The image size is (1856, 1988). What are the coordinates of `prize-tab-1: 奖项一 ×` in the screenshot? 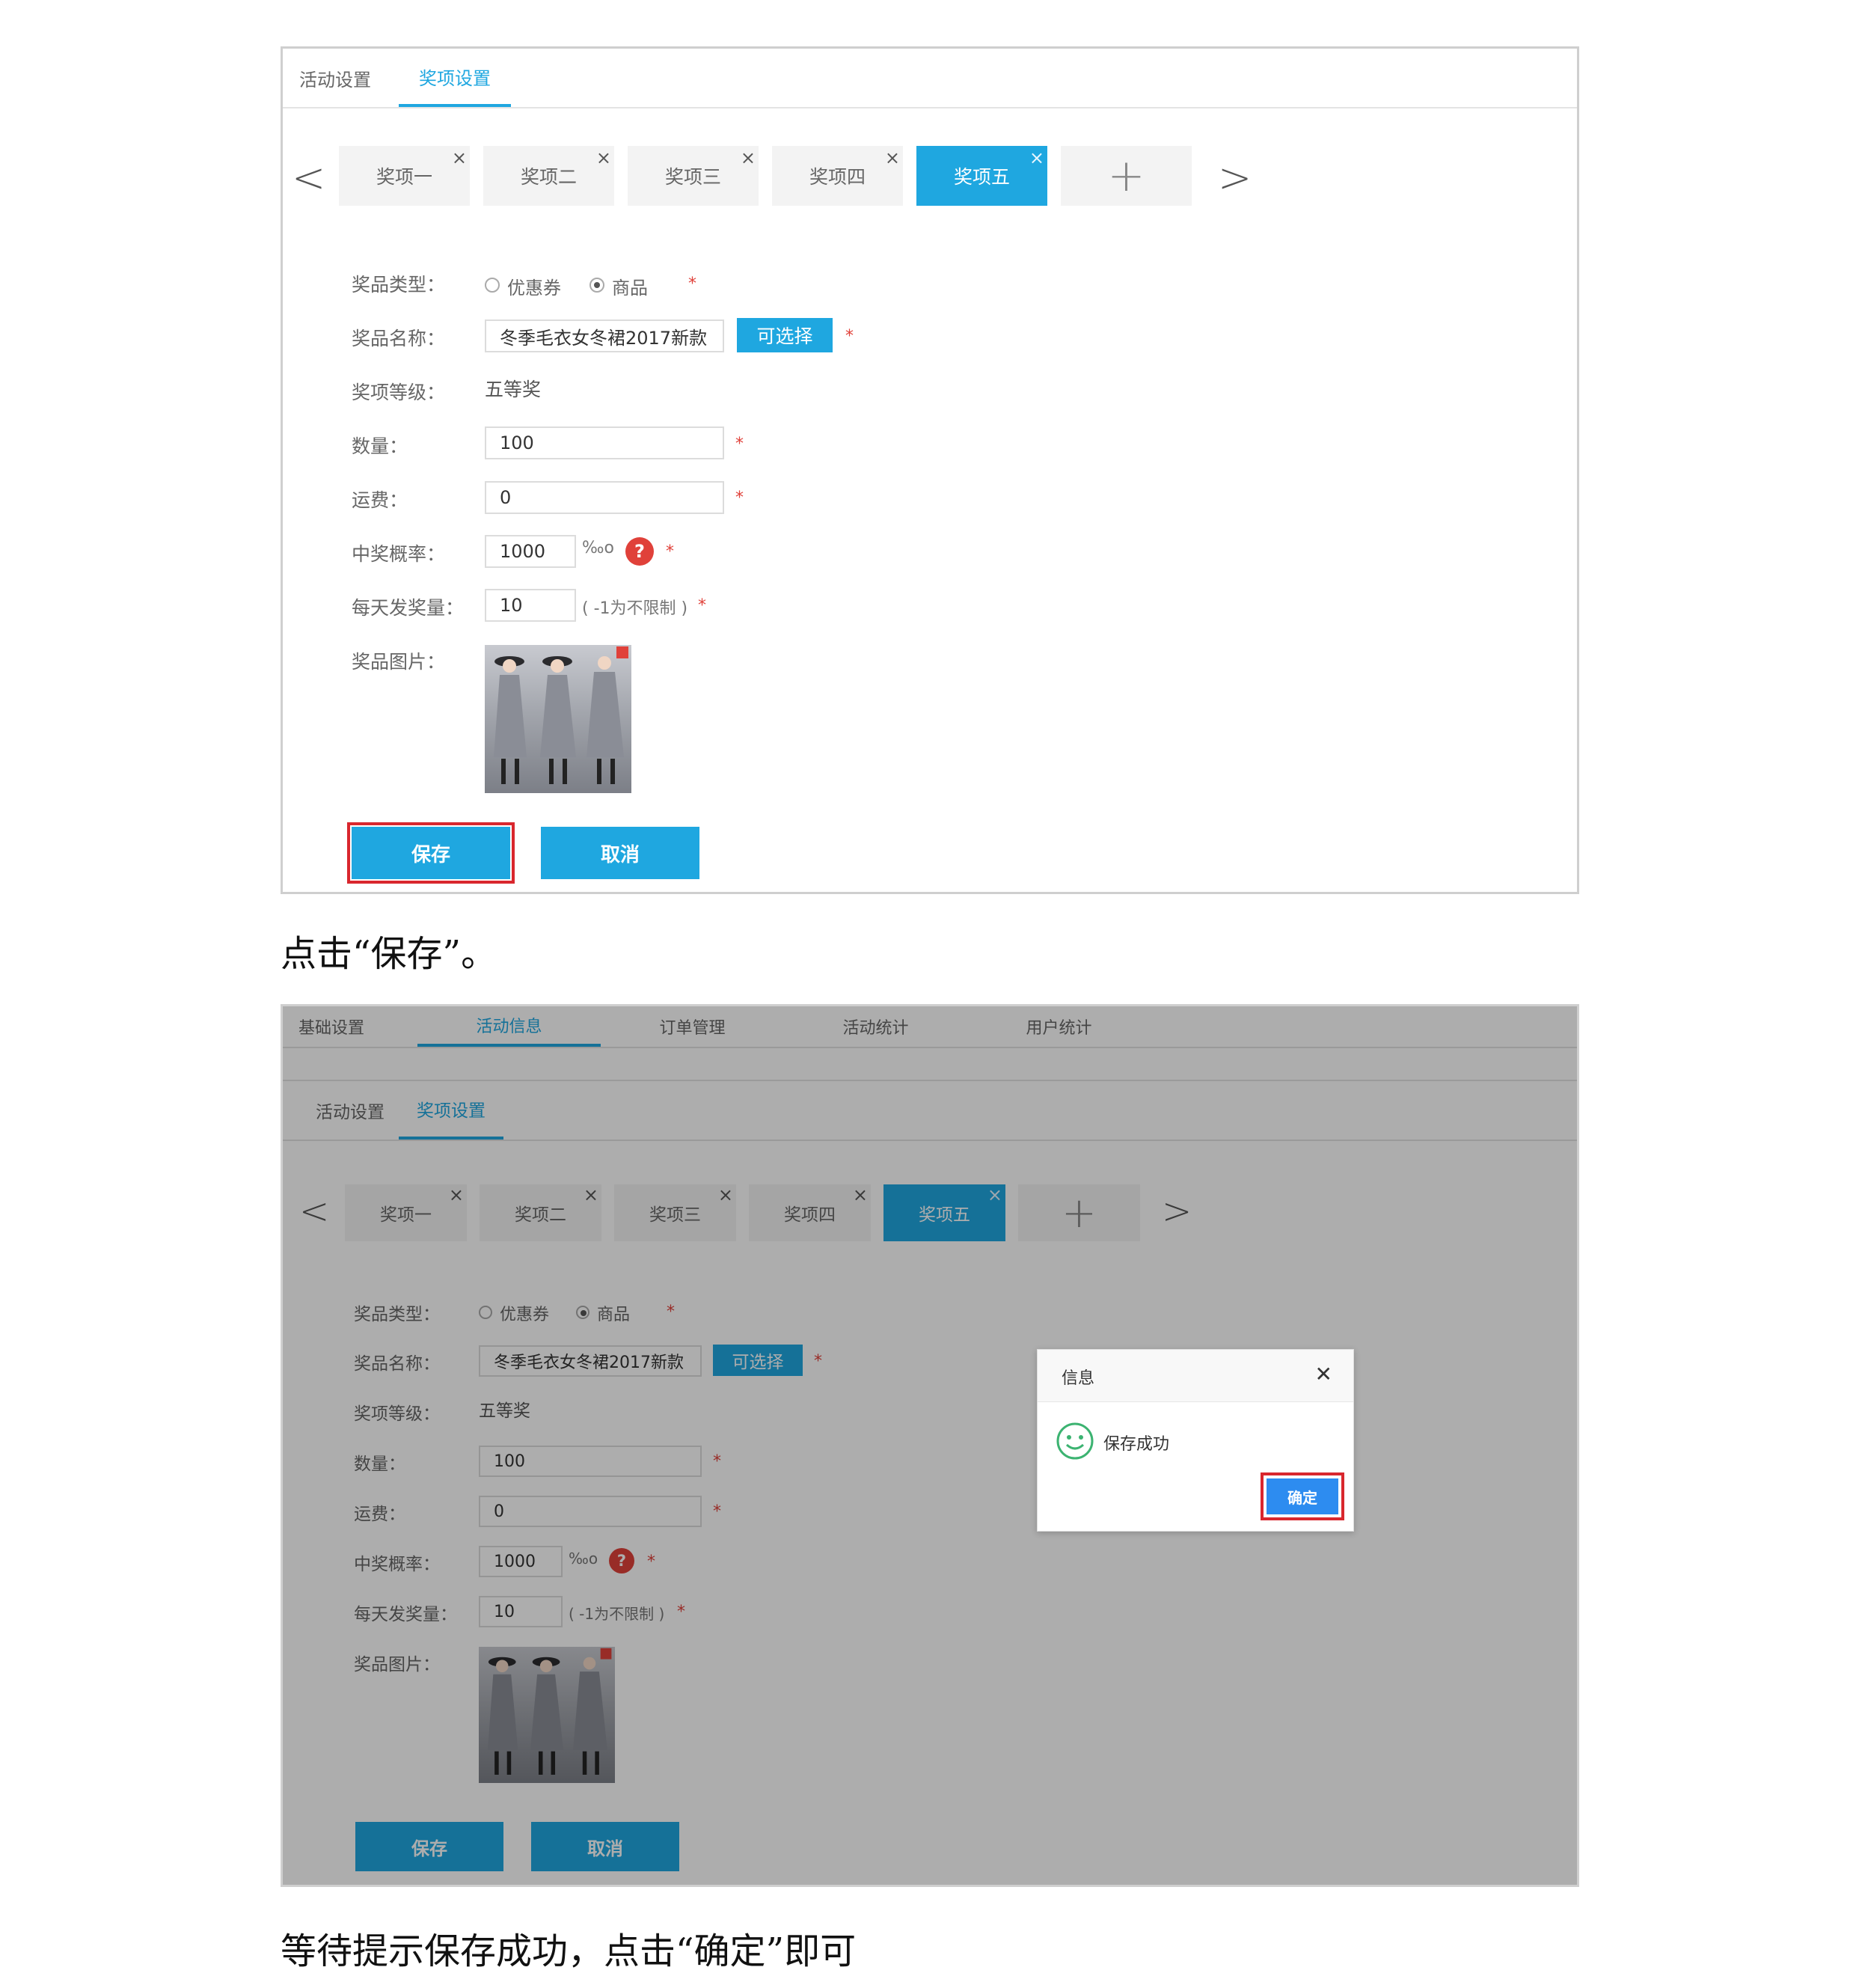 It's located at (404, 176).